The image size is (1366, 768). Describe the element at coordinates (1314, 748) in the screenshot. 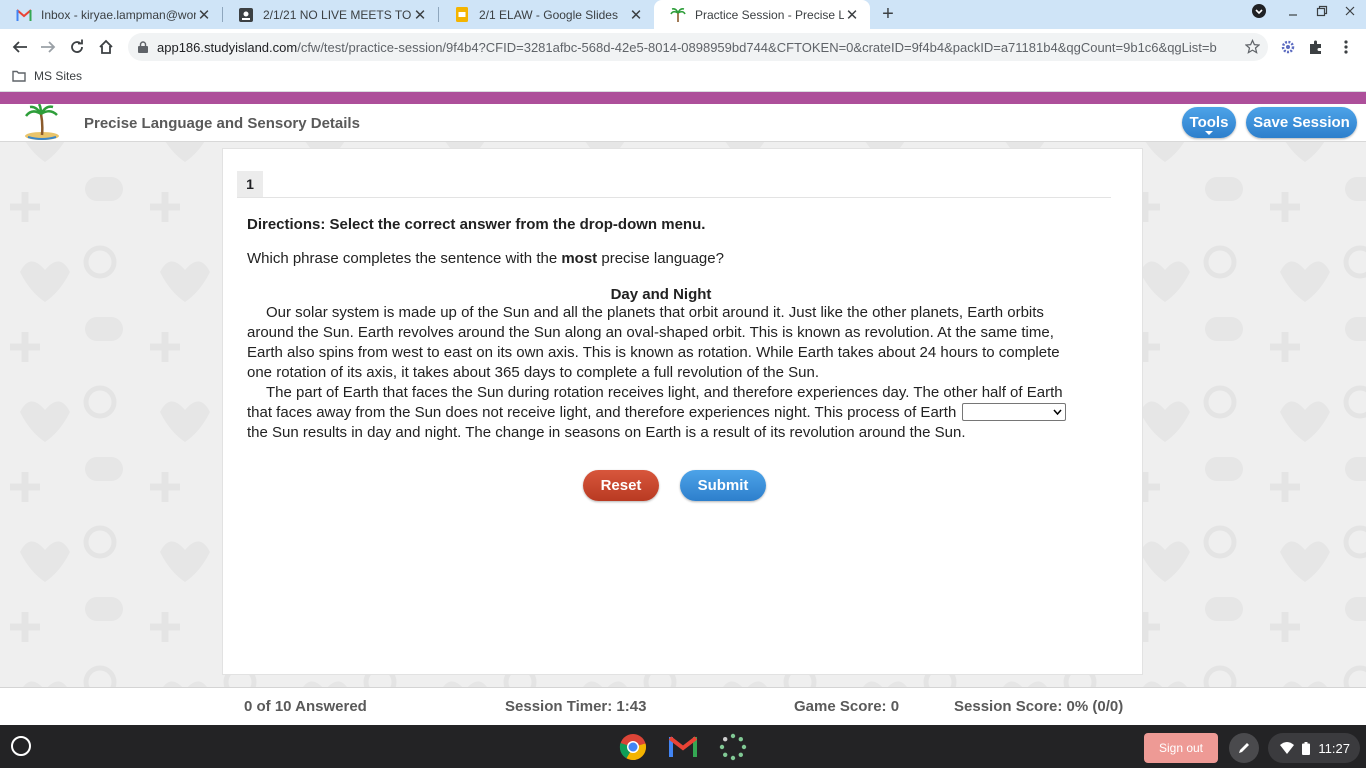

I see `status-tray: 11:27` at that location.